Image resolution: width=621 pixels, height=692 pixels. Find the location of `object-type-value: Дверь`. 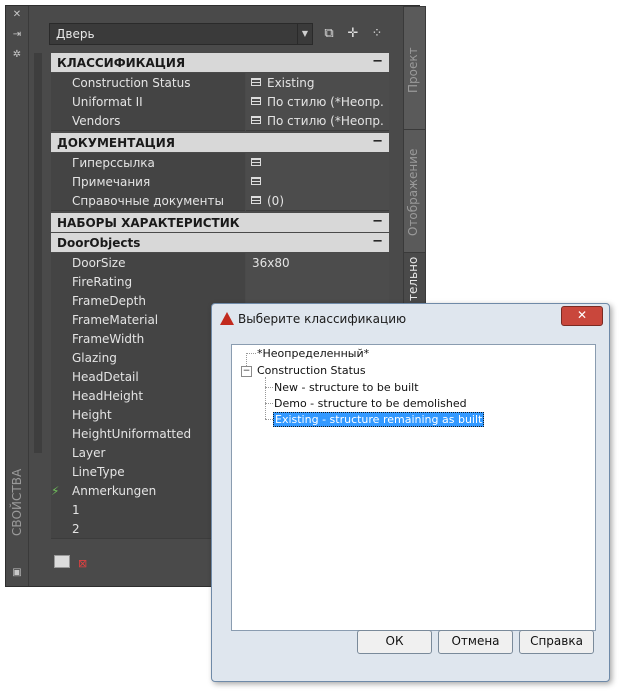

object-type-value: Дверь is located at coordinates (75, 34).